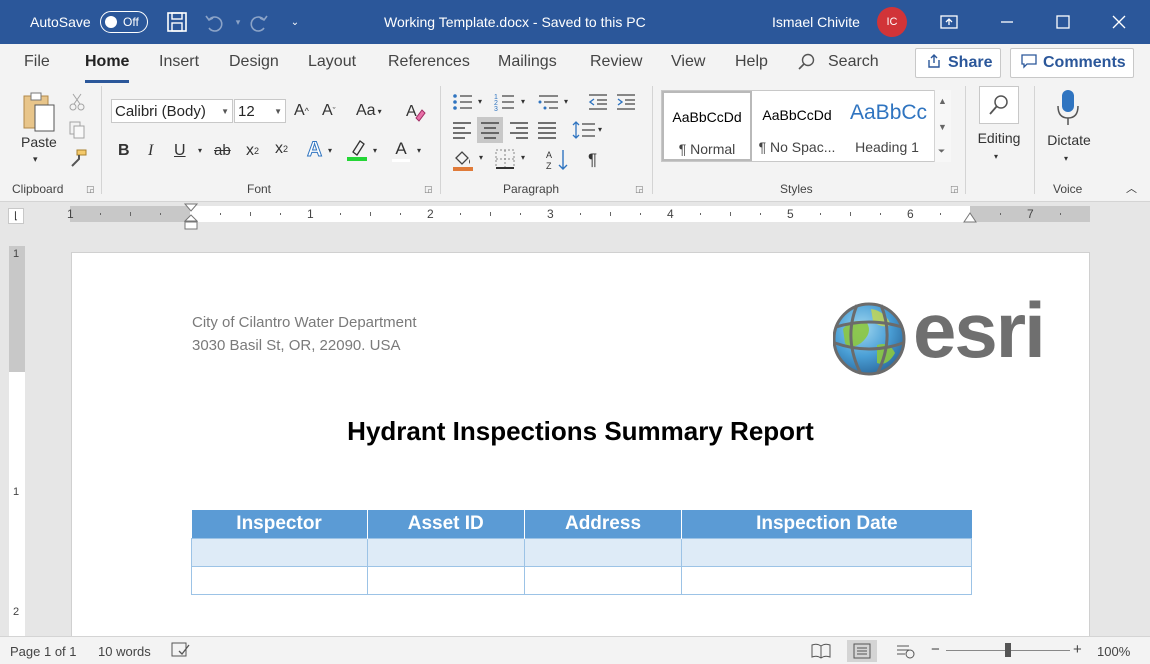  What do you see at coordinates (375, 150) in the screenshot?
I see `highlight-dropdown-icon: ▾` at bounding box center [375, 150].